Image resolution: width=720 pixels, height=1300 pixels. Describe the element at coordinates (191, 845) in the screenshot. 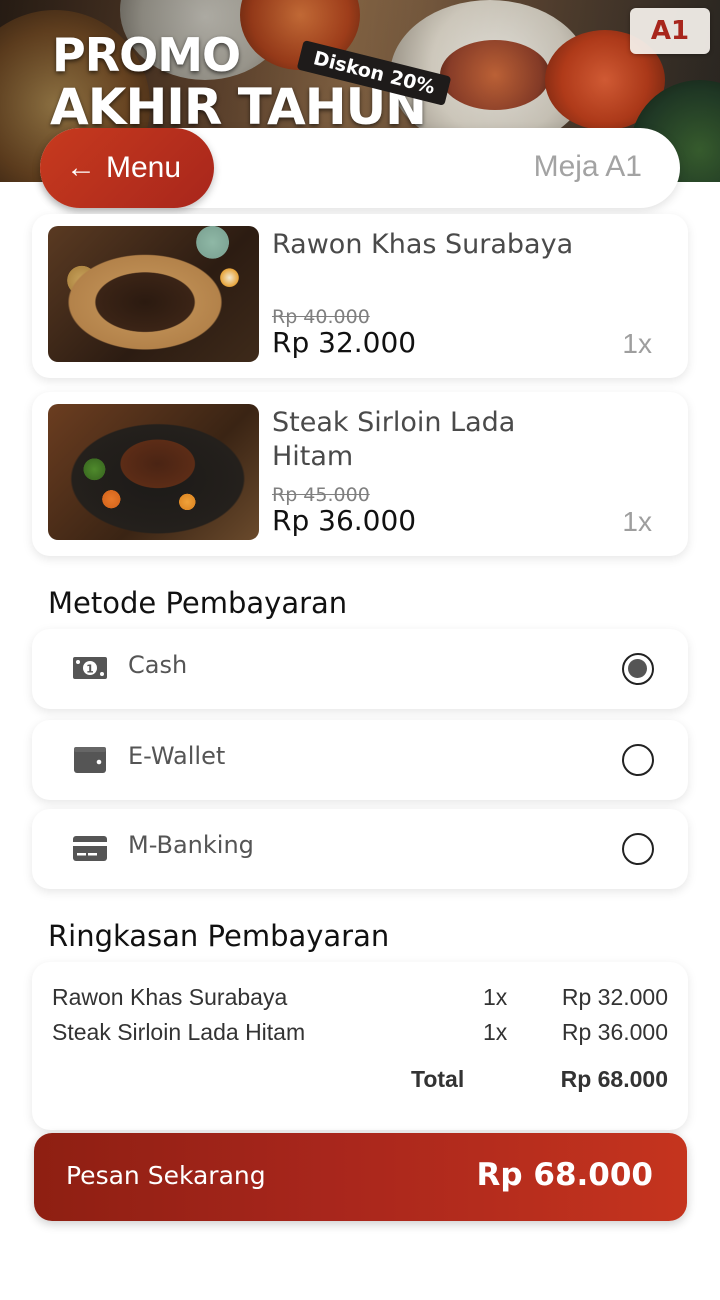

I see `payment-option-label: M-Banking` at that location.